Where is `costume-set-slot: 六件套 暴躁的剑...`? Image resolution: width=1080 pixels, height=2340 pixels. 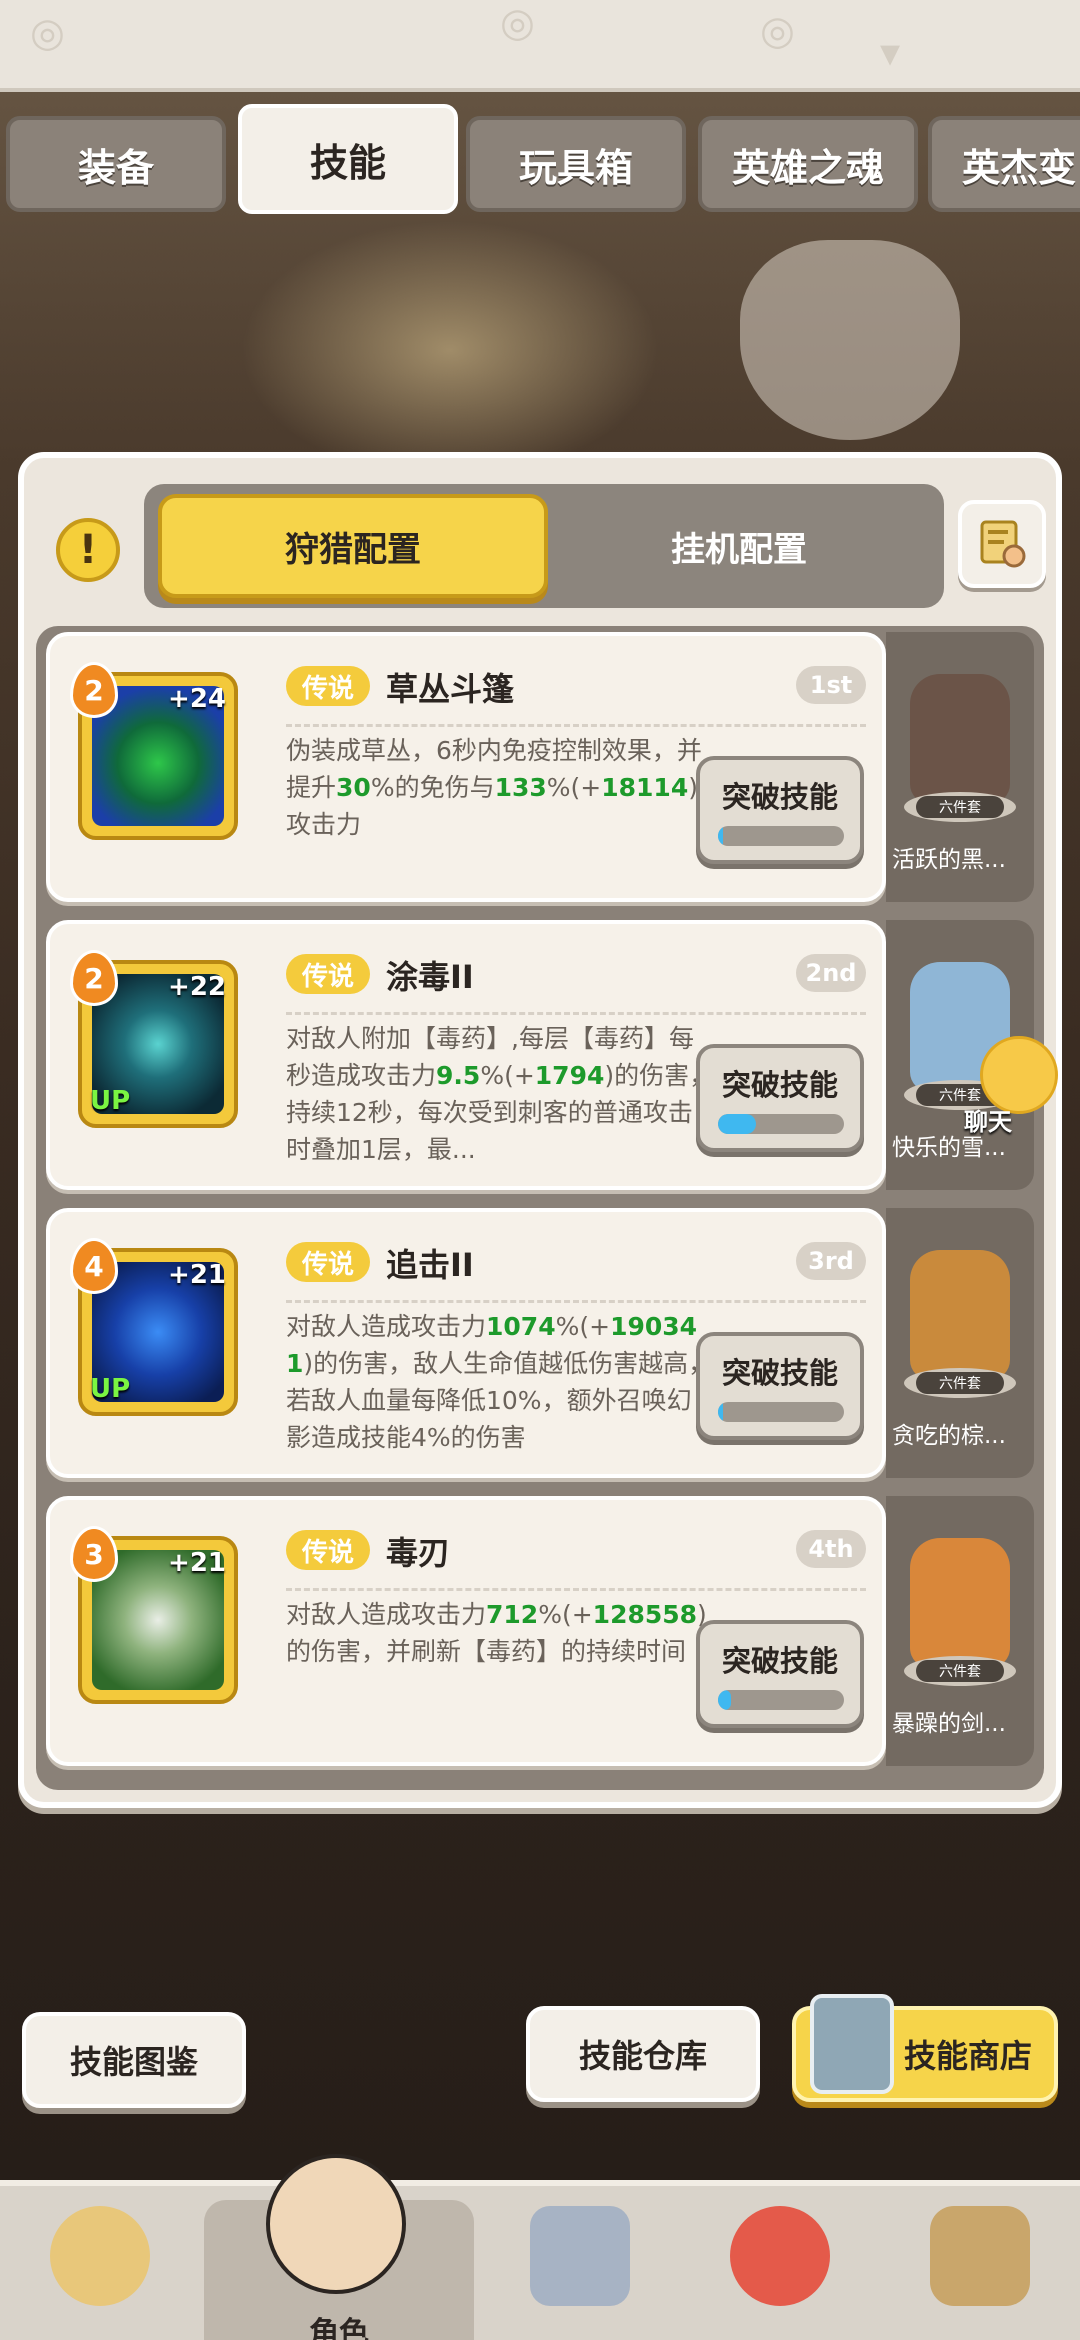
costume-set-slot: 六件套 暴躁的剑... is located at coordinates (960, 1631).